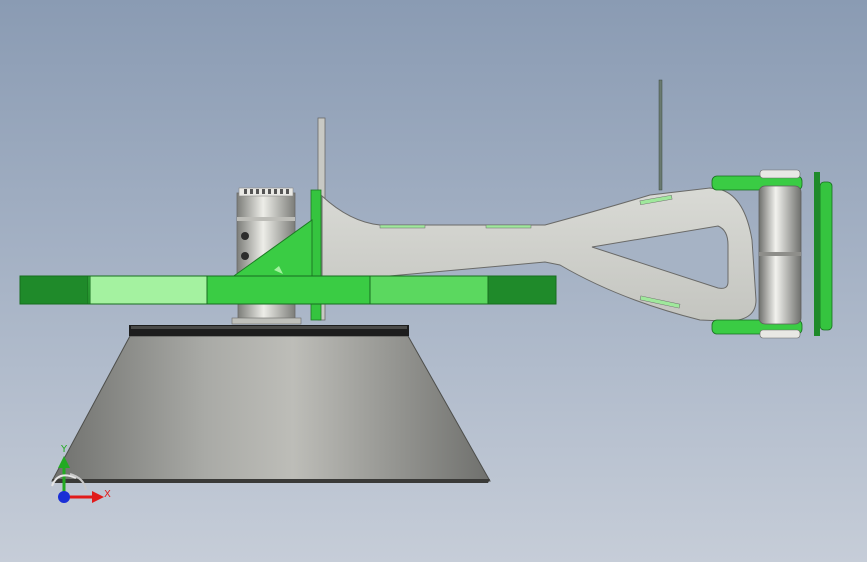 The height and width of the screenshot is (562, 867). Describe the element at coordinates (54, 290) in the screenshot. I see `beam-end-left` at that location.